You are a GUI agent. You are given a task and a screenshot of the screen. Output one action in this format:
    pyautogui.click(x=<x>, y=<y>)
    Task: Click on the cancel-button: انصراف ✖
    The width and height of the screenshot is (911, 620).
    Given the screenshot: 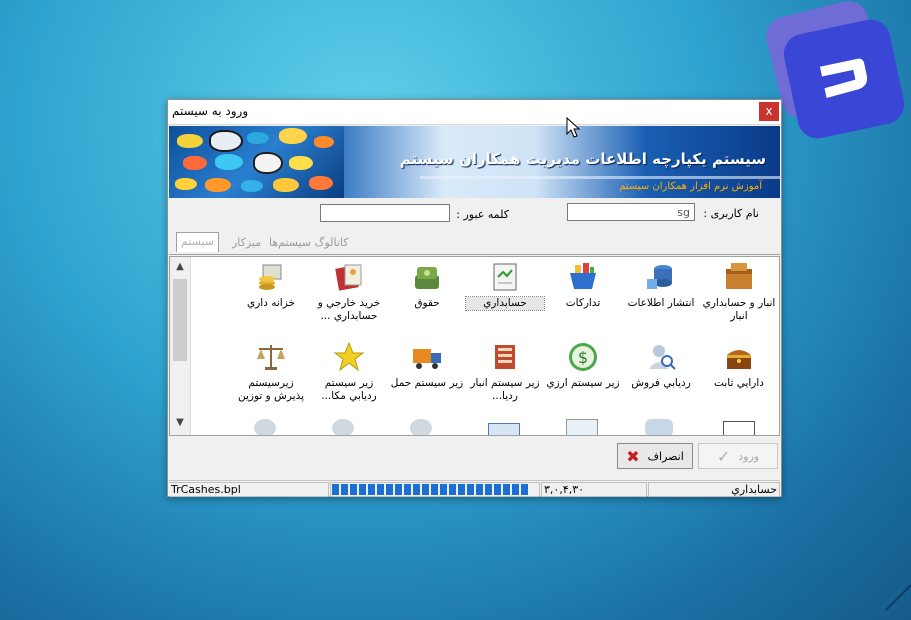 What is the action you would take?
    pyautogui.click(x=655, y=456)
    